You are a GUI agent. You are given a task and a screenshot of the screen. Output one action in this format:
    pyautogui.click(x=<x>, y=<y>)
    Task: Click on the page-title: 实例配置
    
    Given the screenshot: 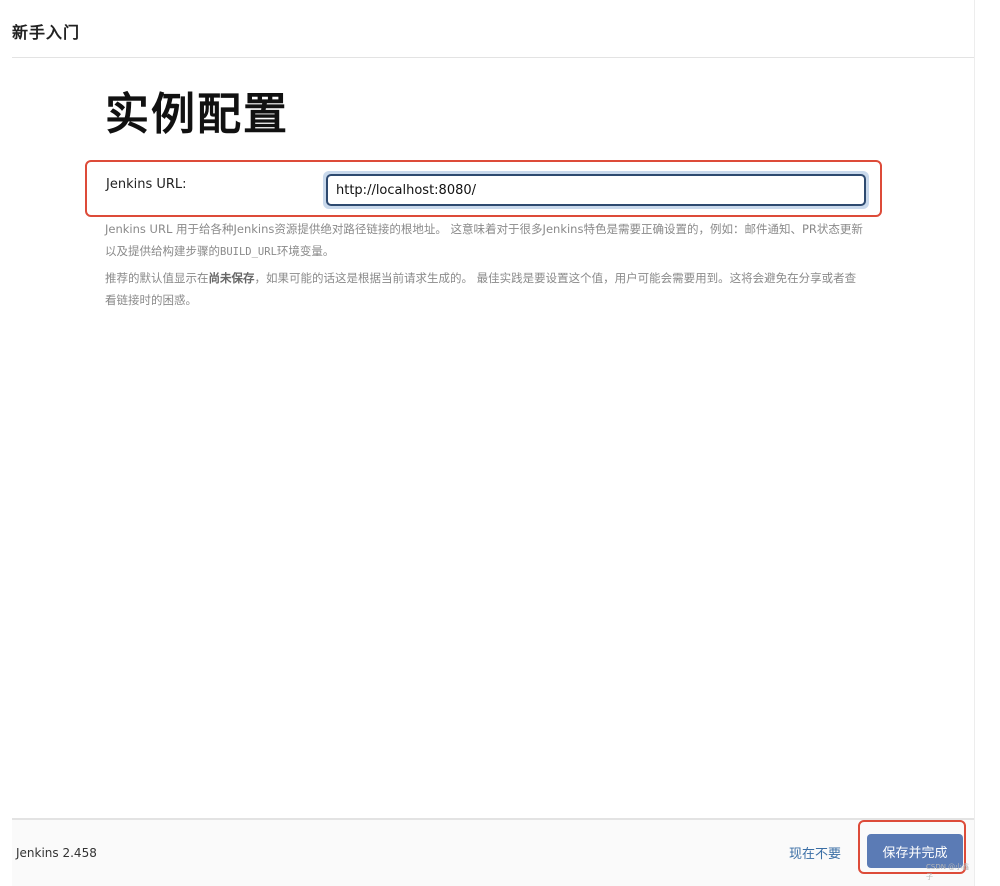 What is the action you would take?
    pyautogui.click(x=197, y=114)
    